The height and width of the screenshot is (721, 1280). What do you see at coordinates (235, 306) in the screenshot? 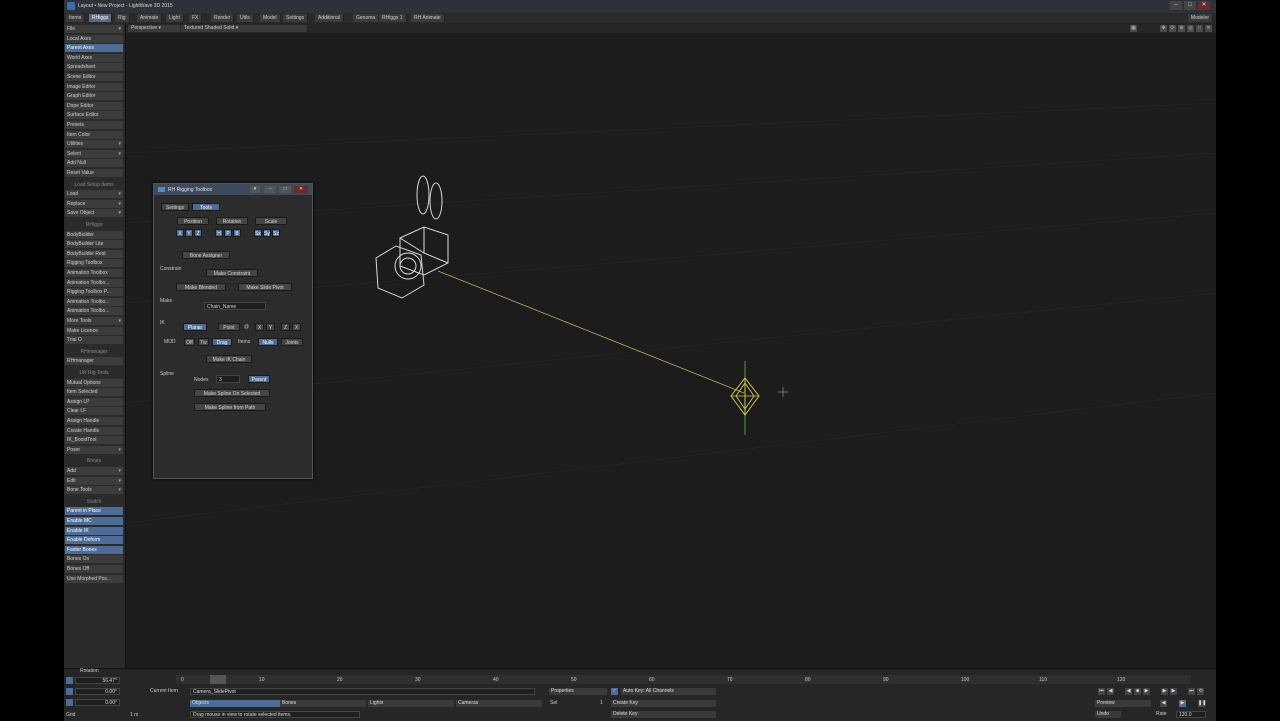
I see `chain-name-input: Chain_Name` at bounding box center [235, 306].